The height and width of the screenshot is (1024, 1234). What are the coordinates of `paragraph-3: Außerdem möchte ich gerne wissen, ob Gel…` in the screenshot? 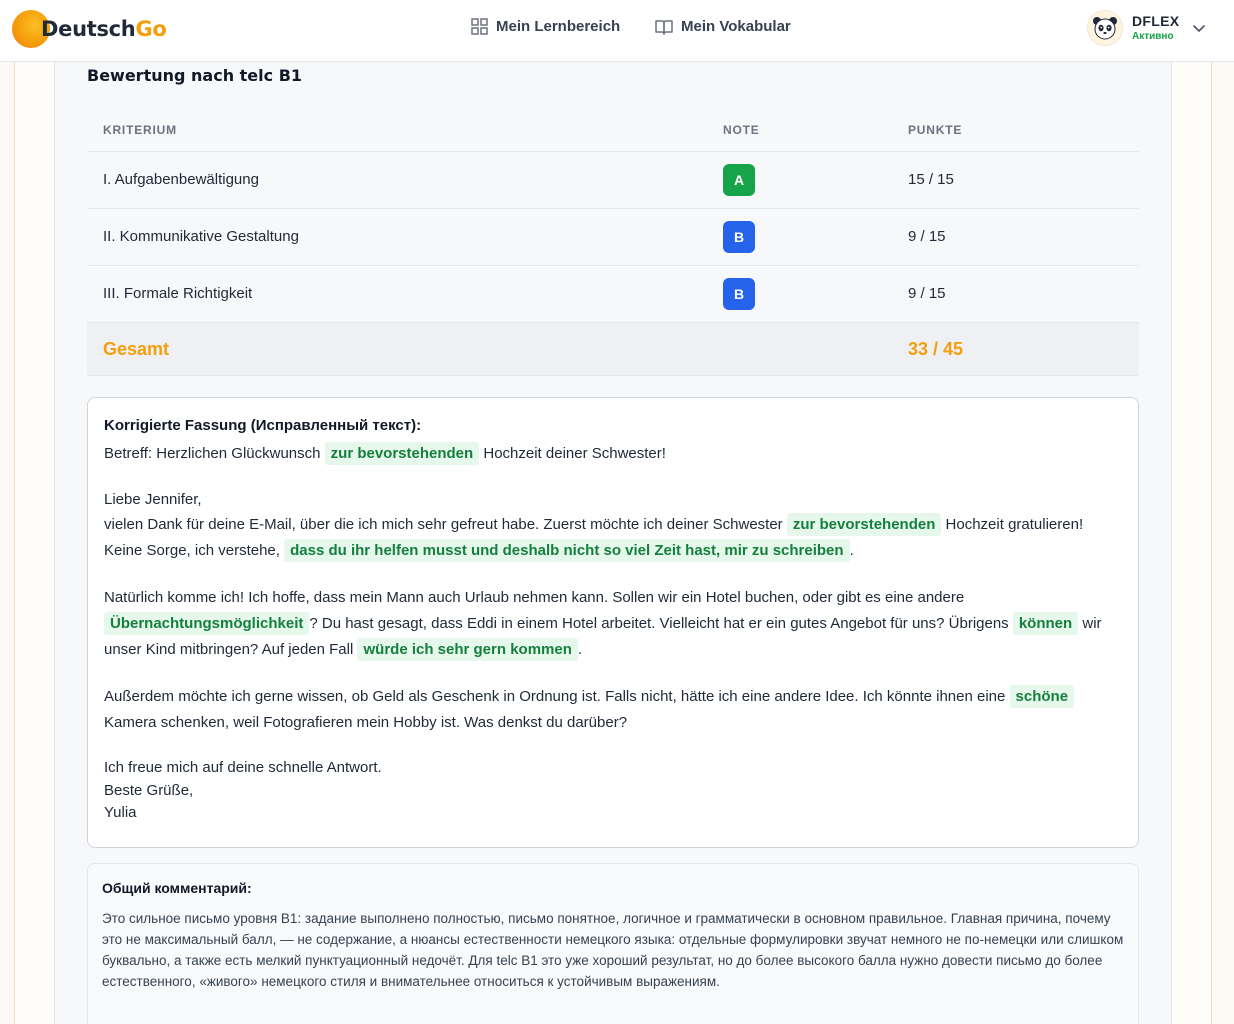 It's located at (613, 710).